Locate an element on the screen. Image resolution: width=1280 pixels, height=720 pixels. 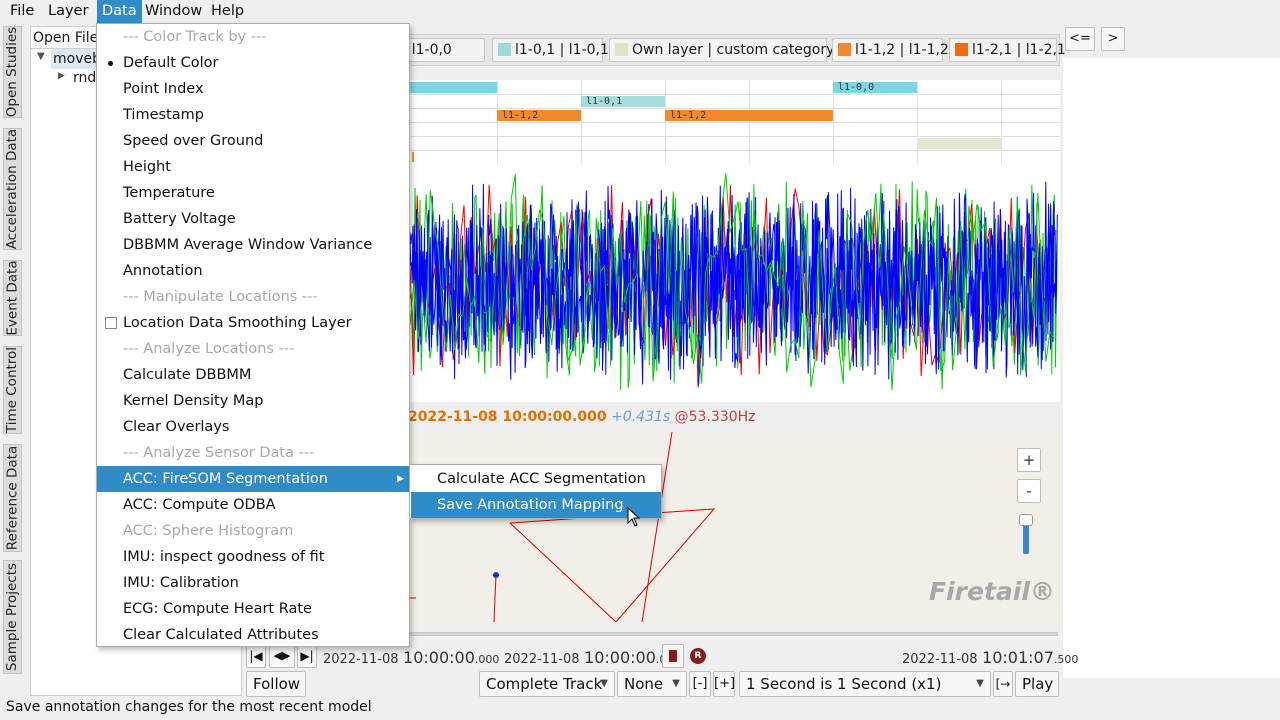
filter-select: None ▼ is located at coordinates (652, 684).